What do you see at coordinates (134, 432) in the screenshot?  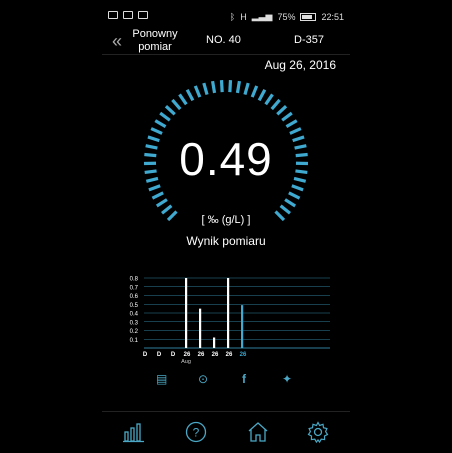 I see `history-icon` at bounding box center [134, 432].